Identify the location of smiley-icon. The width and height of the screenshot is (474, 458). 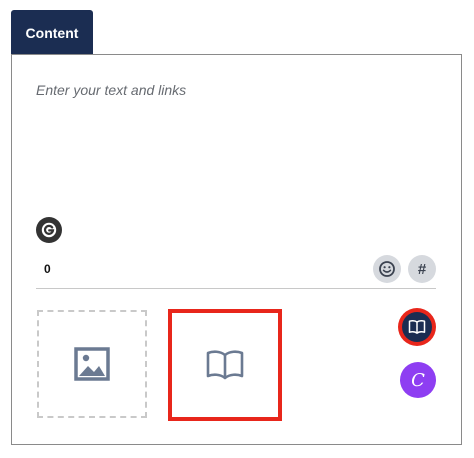
(387, 269).